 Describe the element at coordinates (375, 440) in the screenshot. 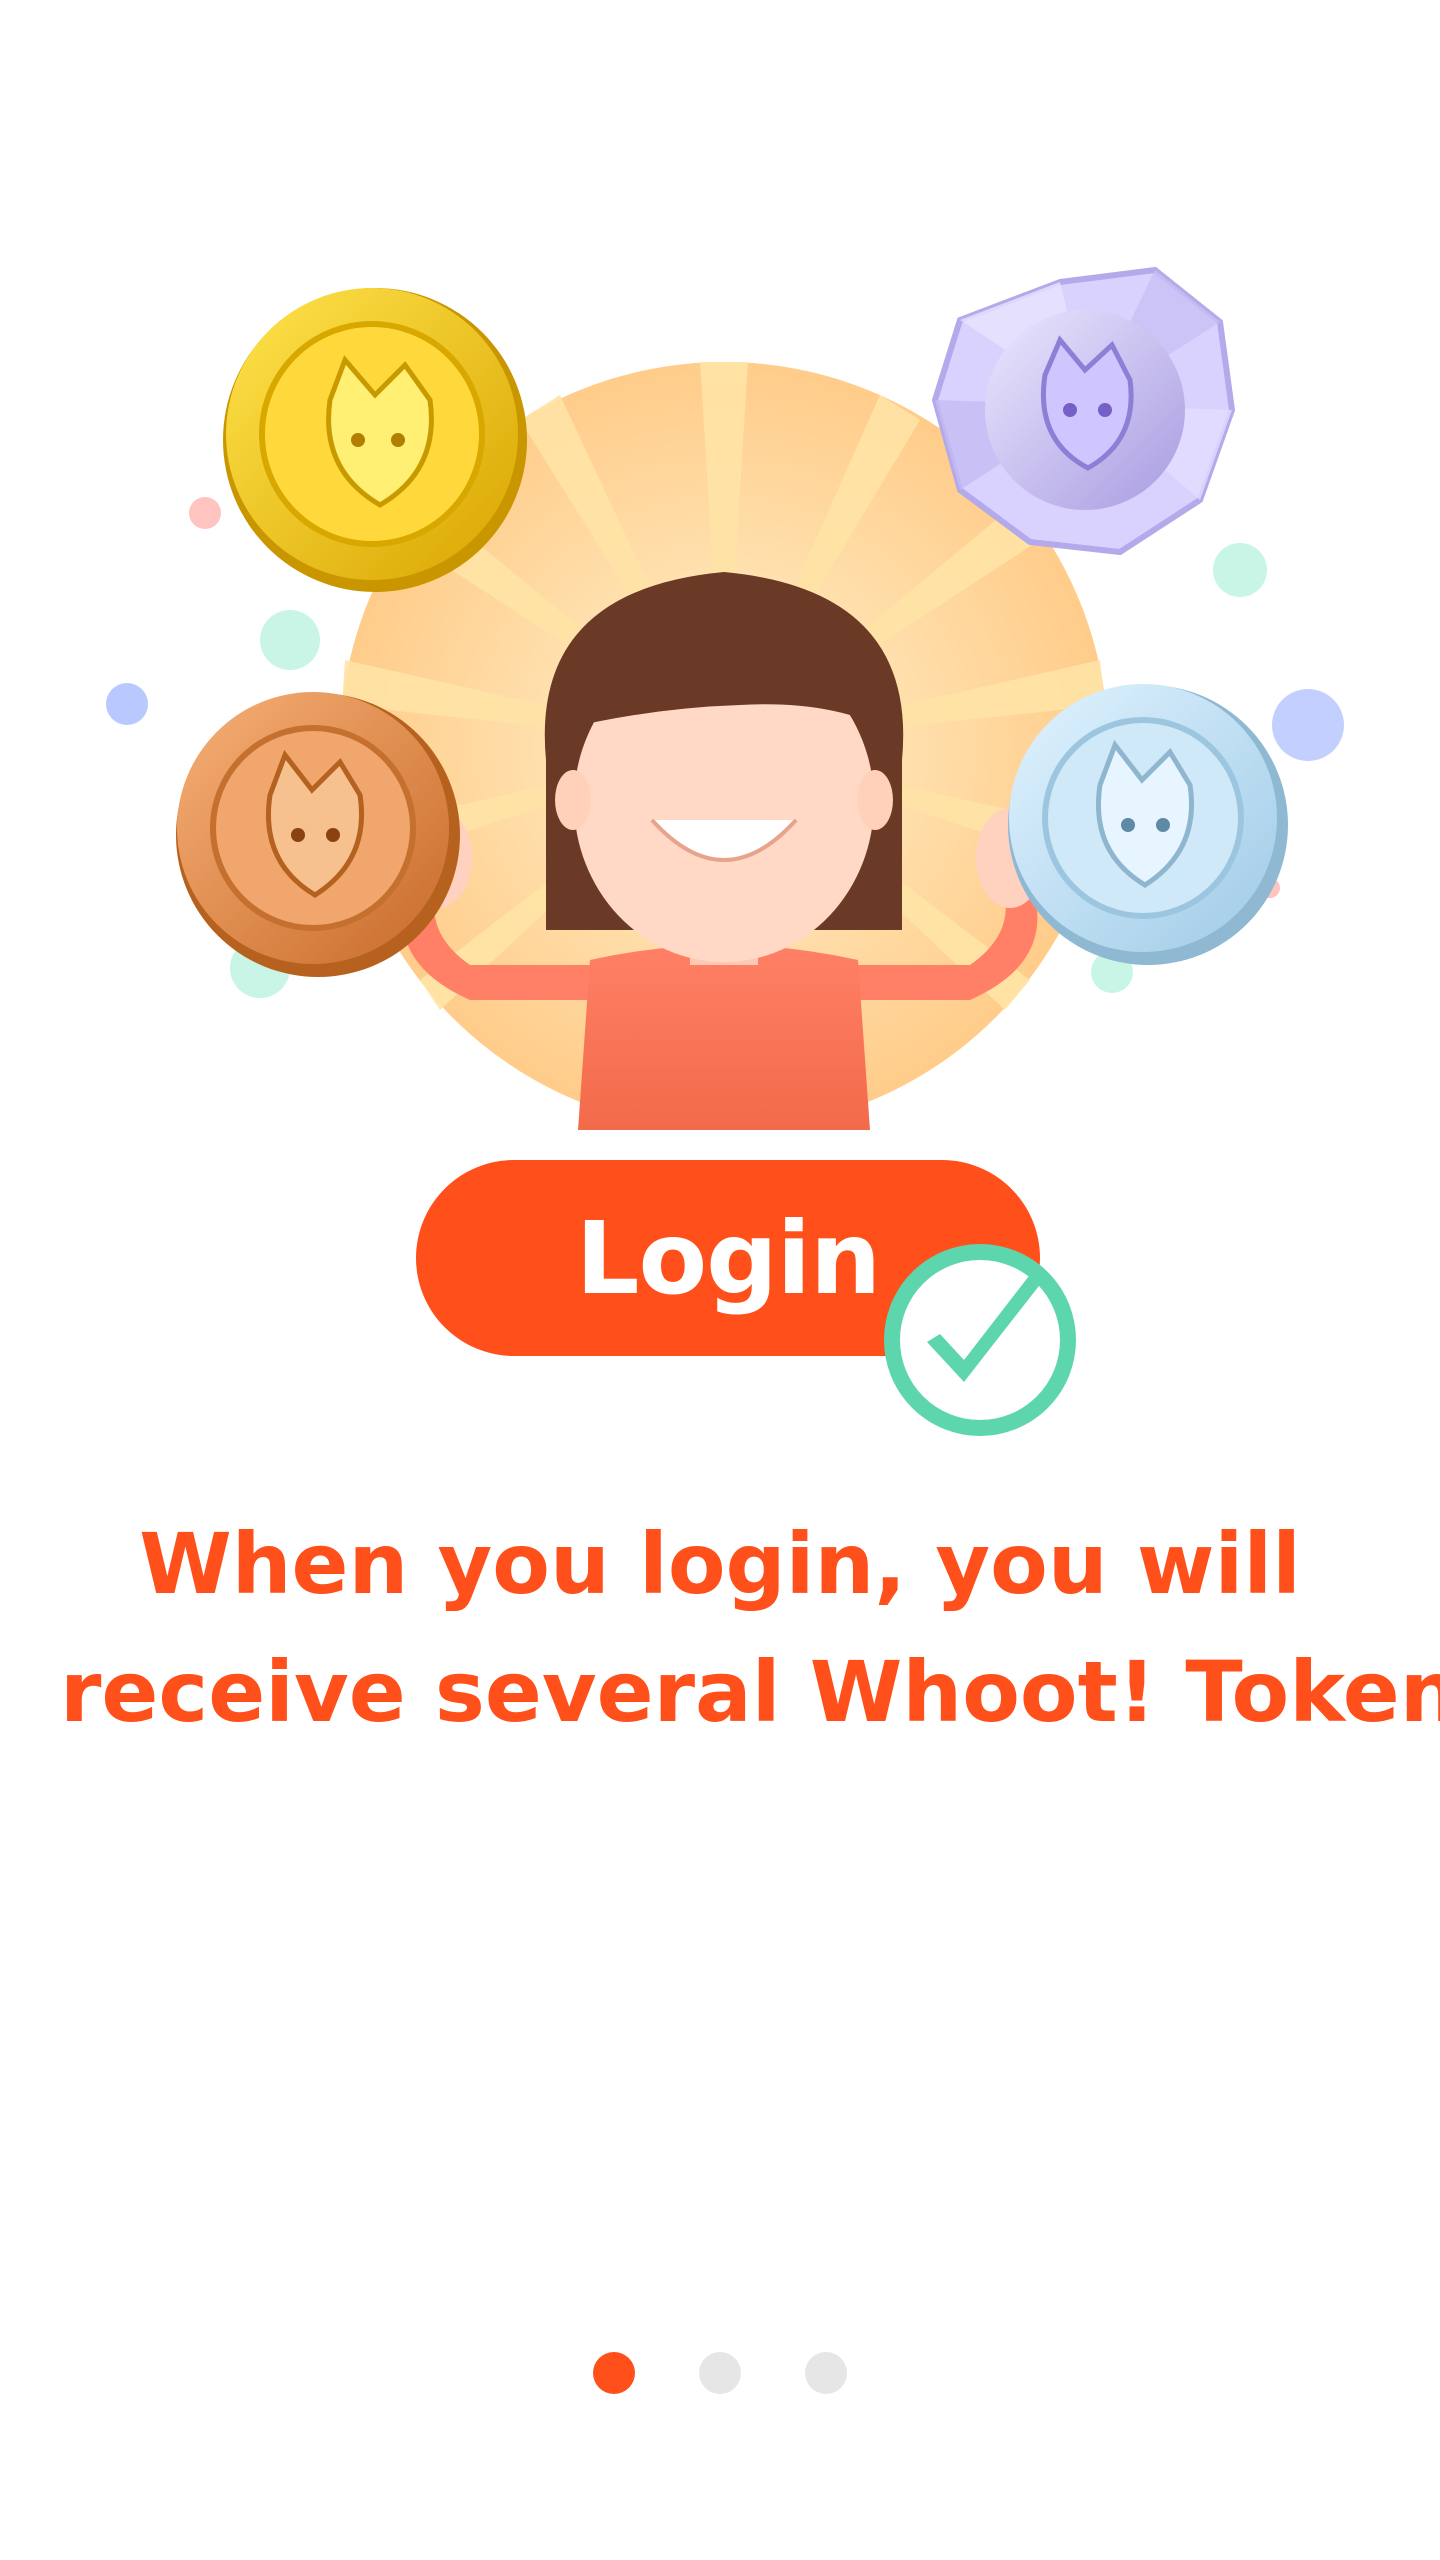

I see `gold-token-icon` at that location.